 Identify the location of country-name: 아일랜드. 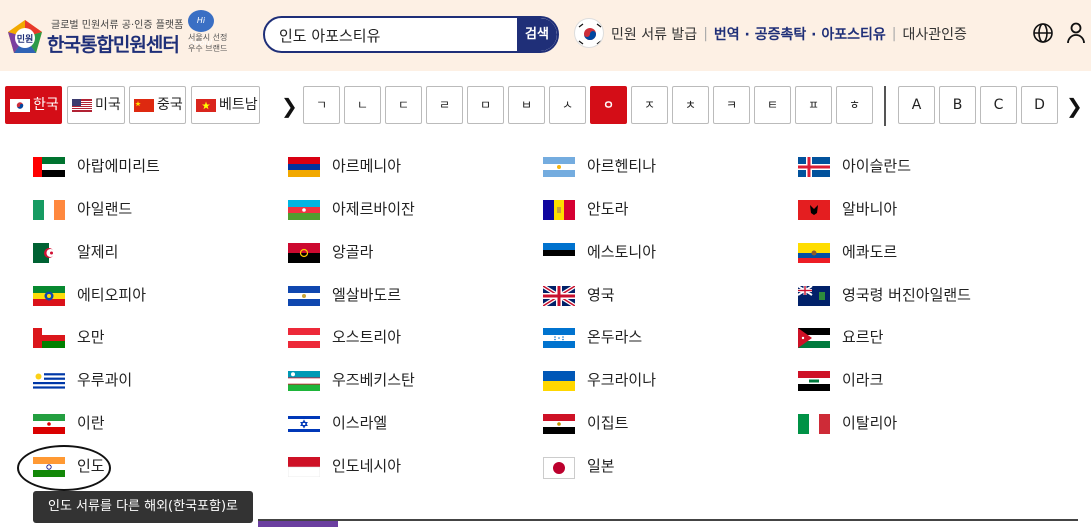
(105, 209).